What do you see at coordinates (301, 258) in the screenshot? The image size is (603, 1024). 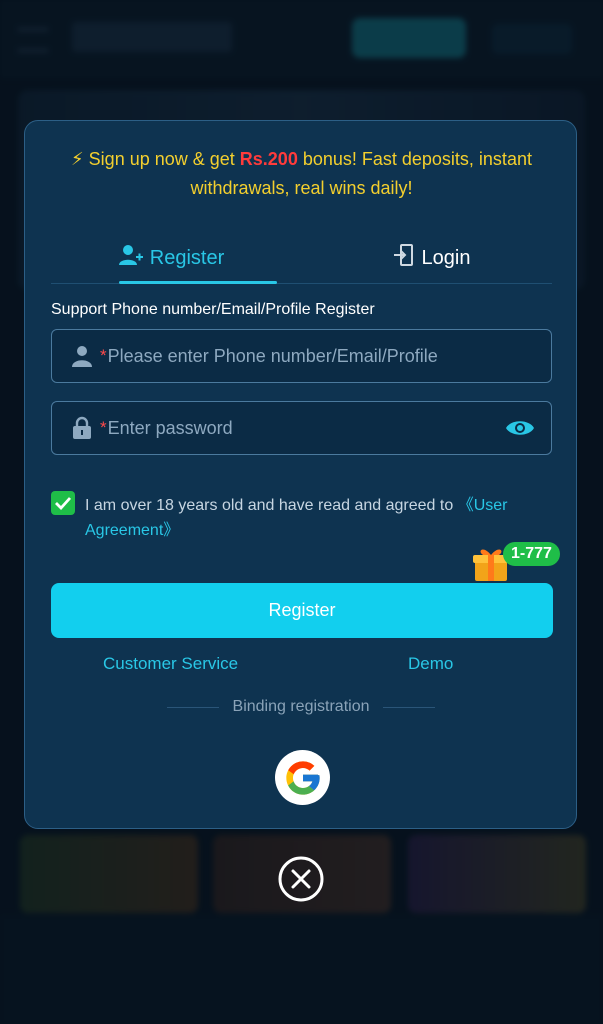 I see `auth-tabs: Register Login` at bounding box center [301, 258].